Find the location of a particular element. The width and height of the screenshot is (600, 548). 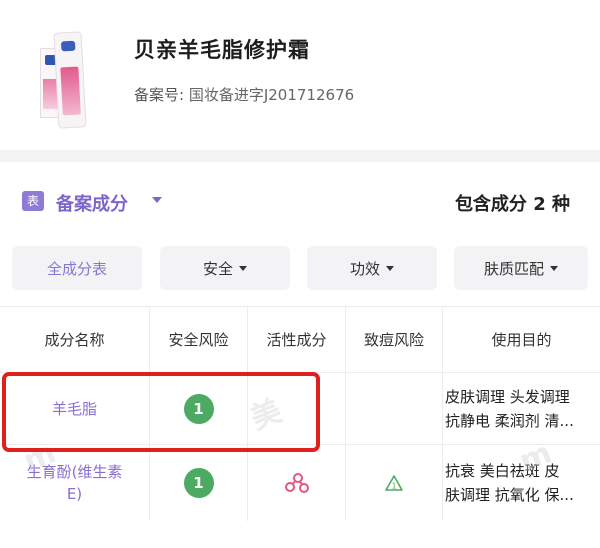

acne-cell: 1 is located at coordinates (394, 483).